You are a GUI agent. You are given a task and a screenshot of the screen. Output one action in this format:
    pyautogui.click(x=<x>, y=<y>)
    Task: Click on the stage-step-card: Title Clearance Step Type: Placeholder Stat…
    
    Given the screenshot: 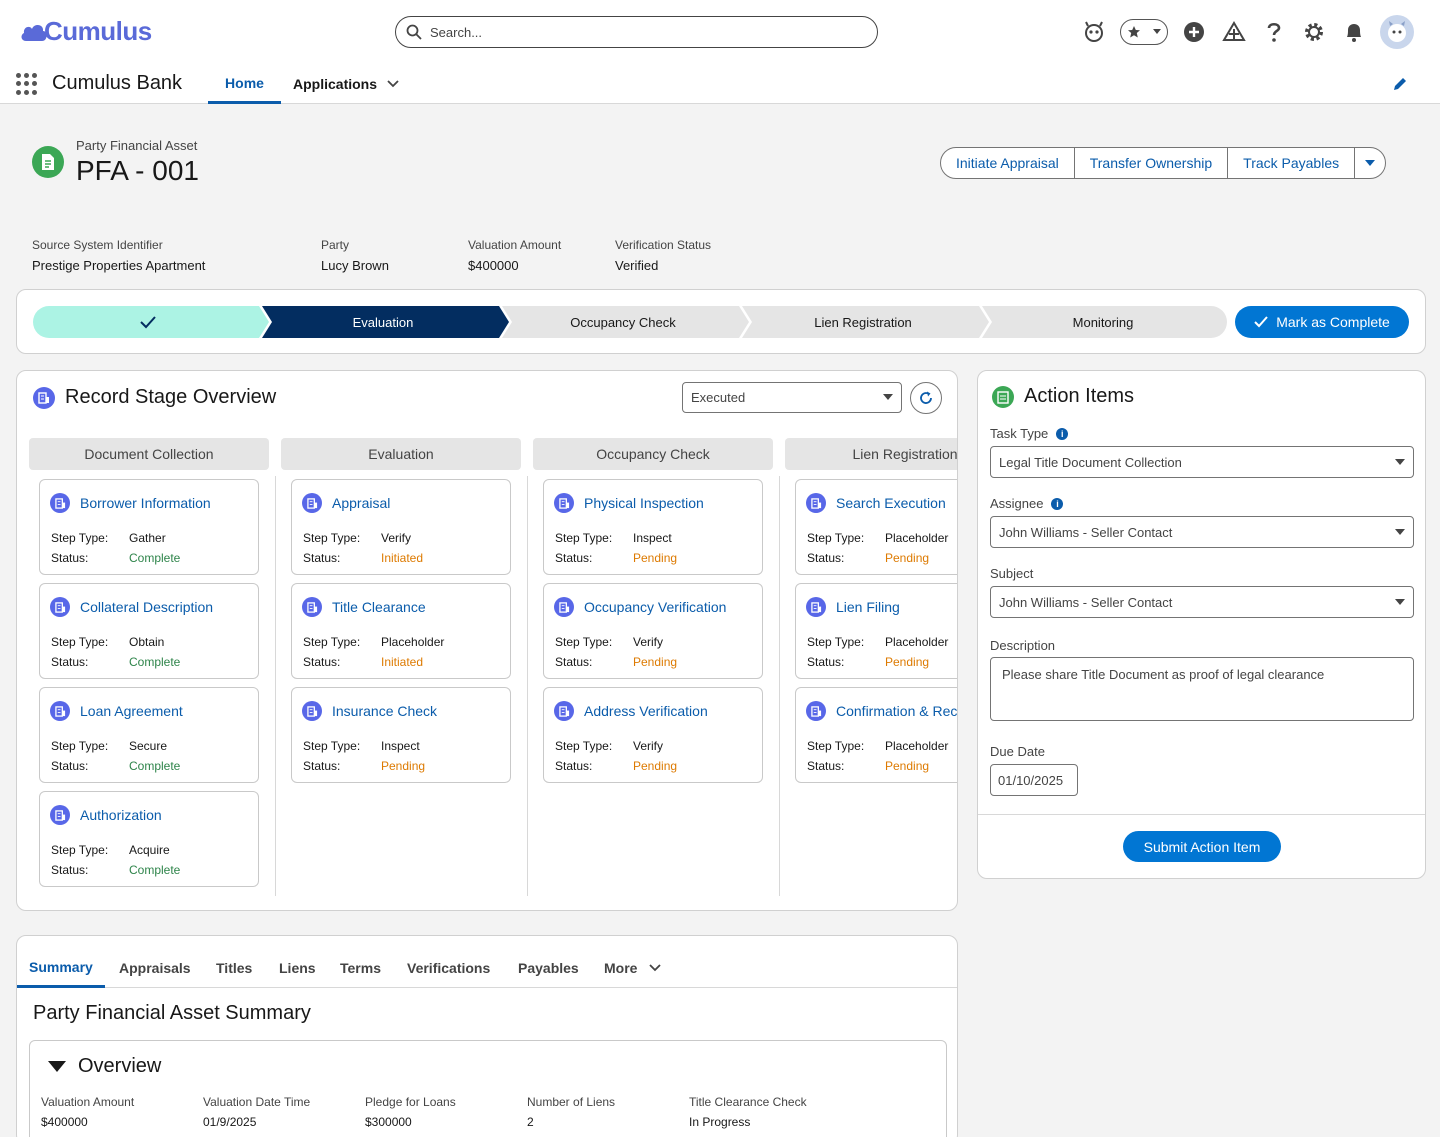 What is the action you would take?
    pyautogui.click(x=401, y=631)
    